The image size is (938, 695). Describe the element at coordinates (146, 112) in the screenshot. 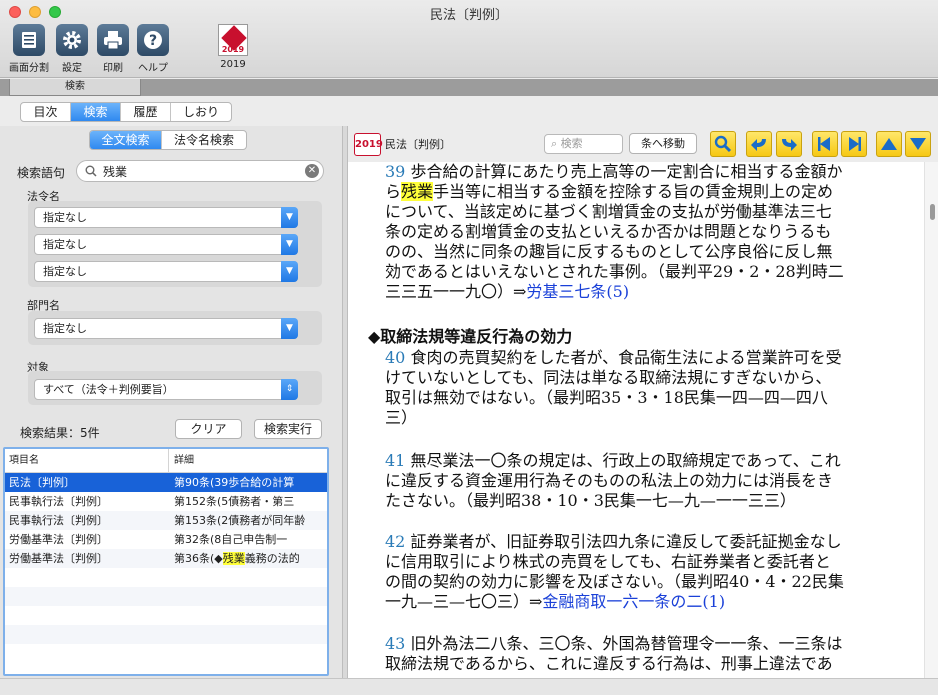

I see `tab-history: 履歴` at that location.